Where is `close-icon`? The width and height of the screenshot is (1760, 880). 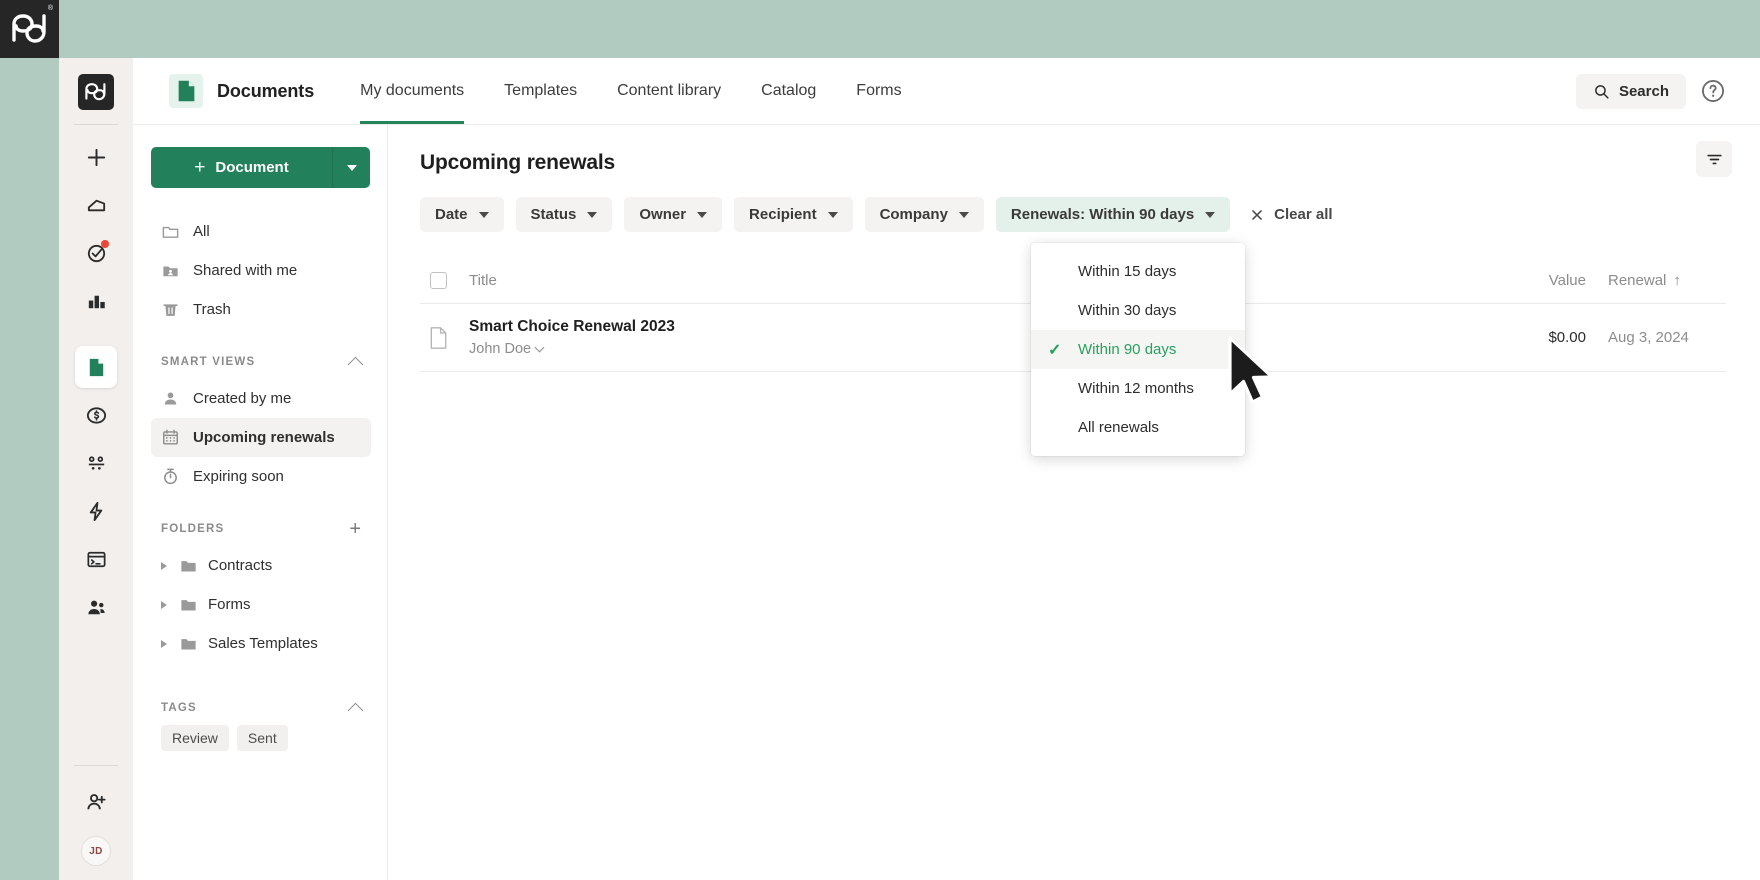
close-icon is located at coordinates (1257, 214).